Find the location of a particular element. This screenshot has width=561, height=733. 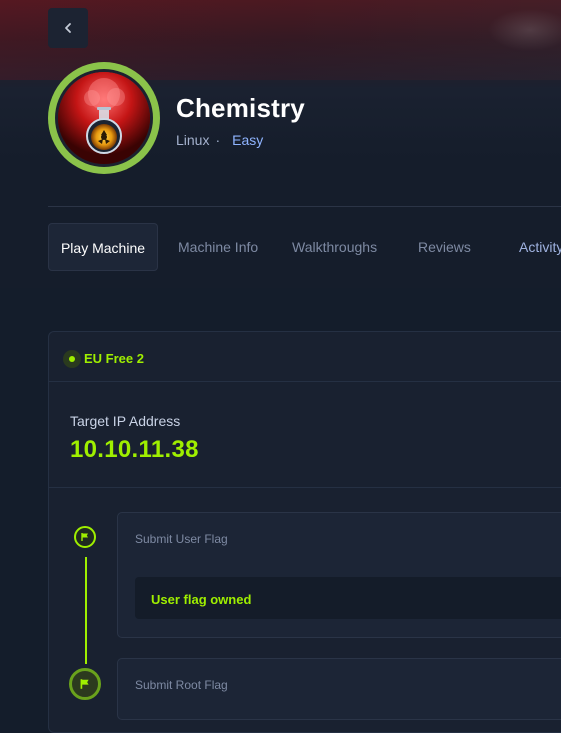

back-button is located at coordinates (68, 28).